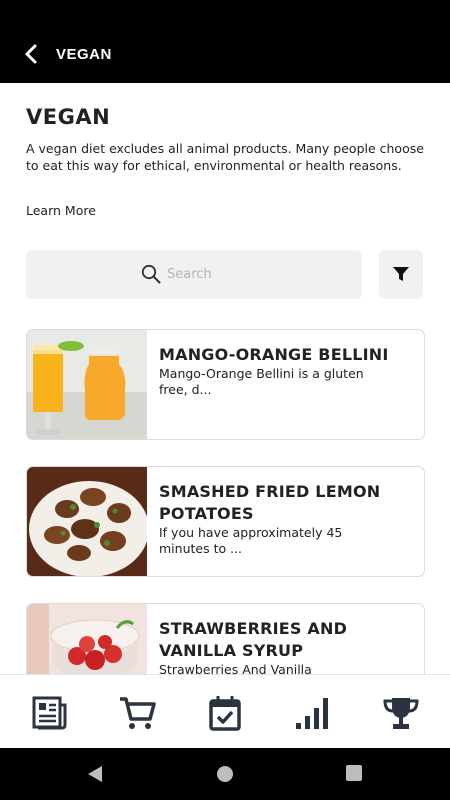  I want to click on recipe-title: MANGO-ORANGE BELLINI, so click(274, 354).